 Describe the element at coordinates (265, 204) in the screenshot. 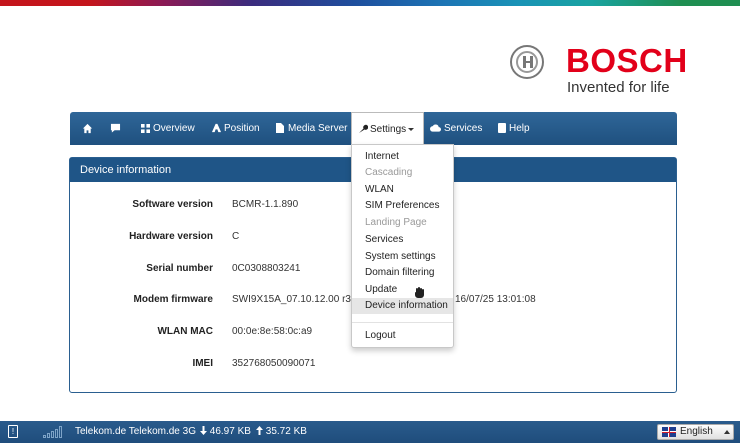

I see `info-value: BCMR-1.1.890` at that location.